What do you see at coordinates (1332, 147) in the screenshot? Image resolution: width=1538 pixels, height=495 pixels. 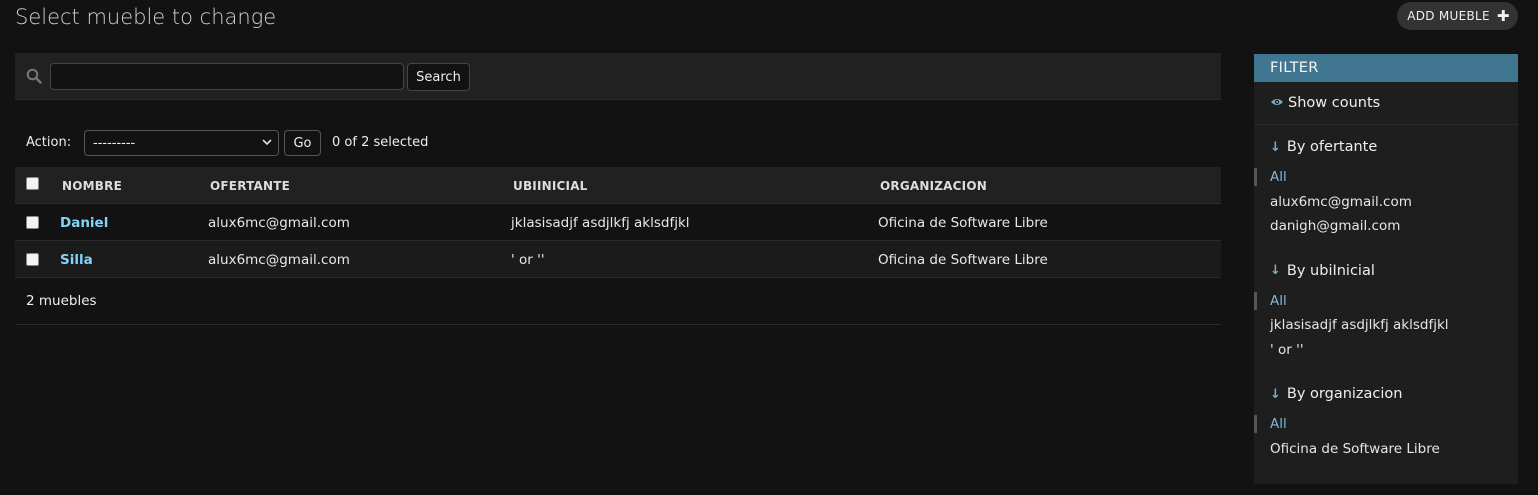 I see `filter-heading-label: By ofertante` at bounding box center [1332, 147].